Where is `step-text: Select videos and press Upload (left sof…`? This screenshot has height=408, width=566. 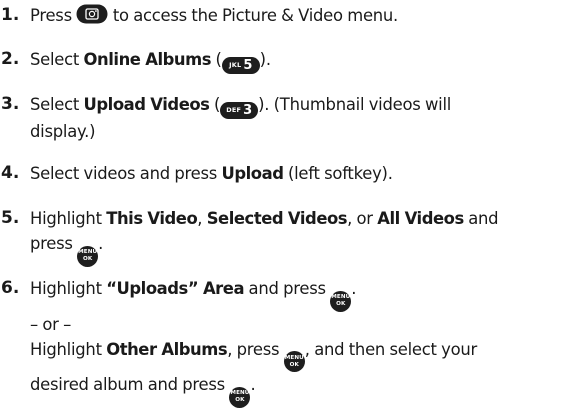
step-text: Select videos and press Upload (left sof… is located at coordinates (295, 173).